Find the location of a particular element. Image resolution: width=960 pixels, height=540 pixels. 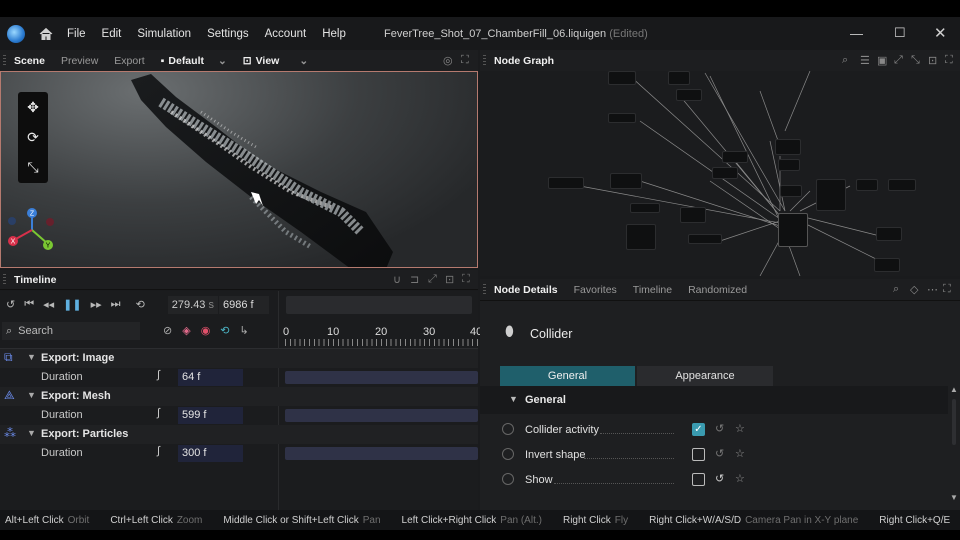

tab-scene: Scene is located at coordinates (29, 61).